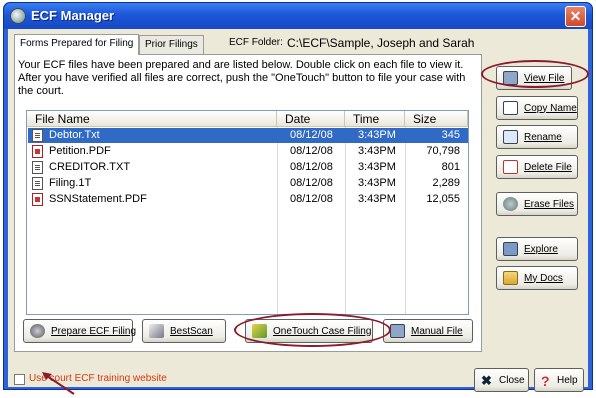 The height and width of the screenshot is (398, 596). Describe the element at coordinates (77, 44) in the screenshot. I see `tab-forms-prepared: Forms Prepared for Filing` at that location.